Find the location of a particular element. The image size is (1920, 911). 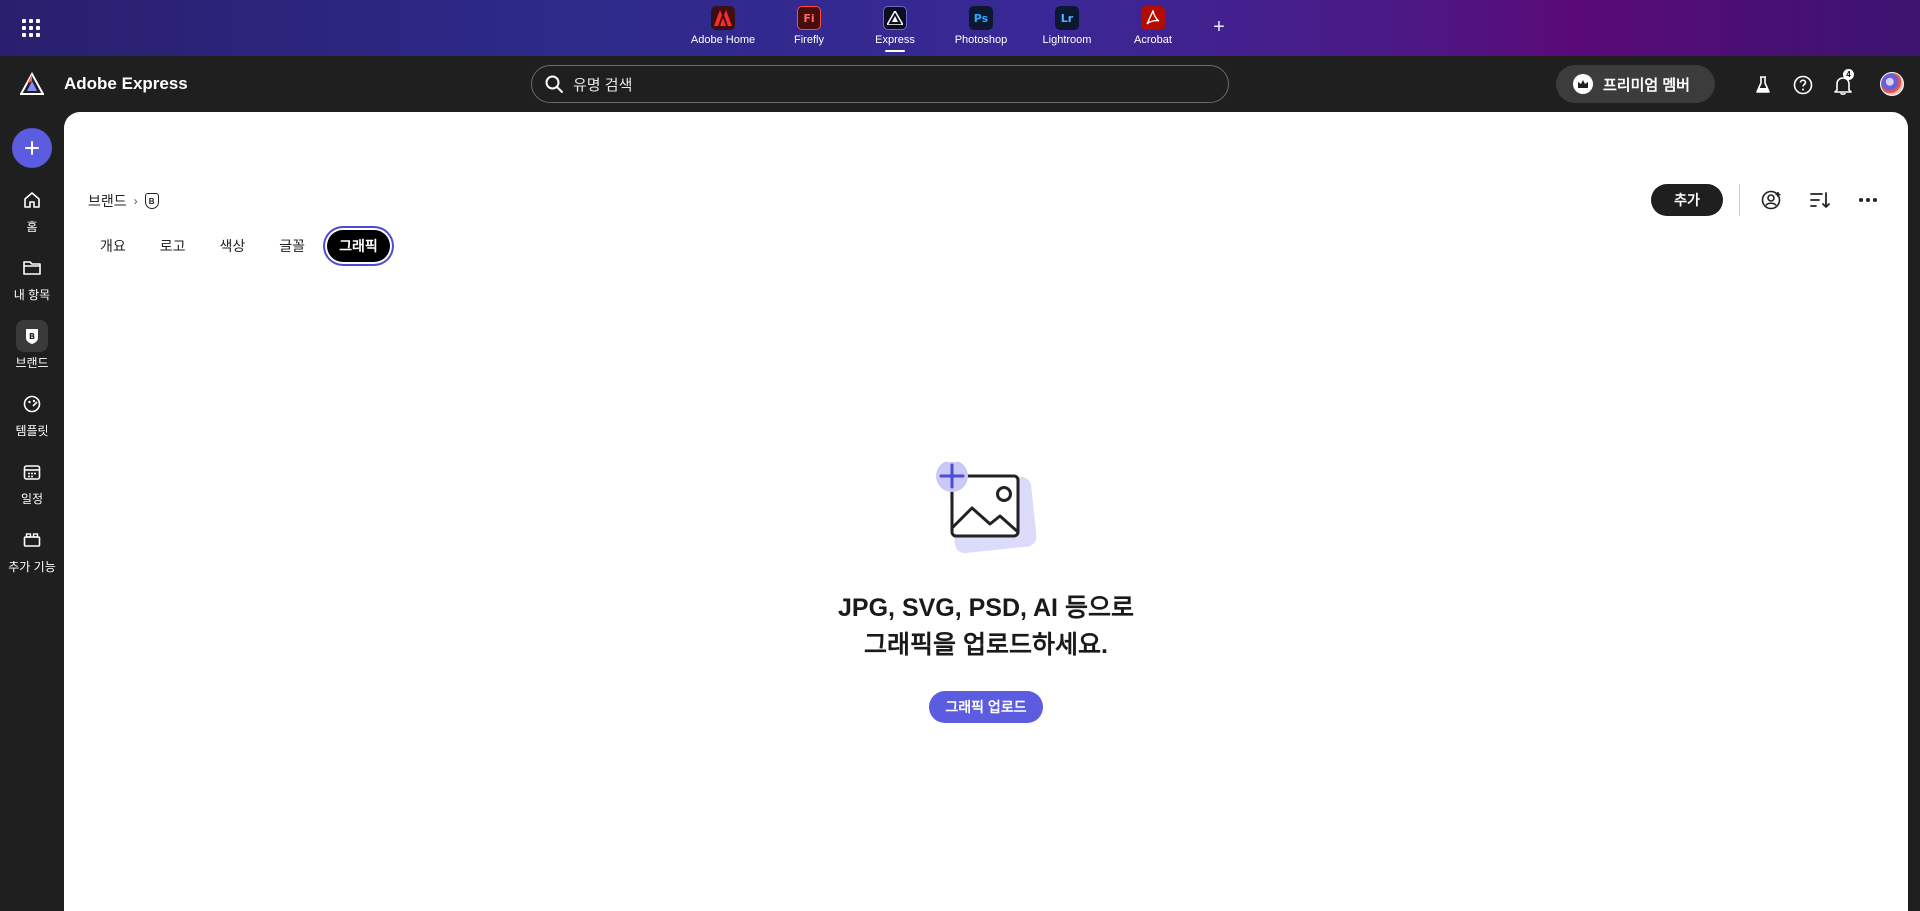

rail-item-addons: 추가 기능 is located at coordinates (32, 552).